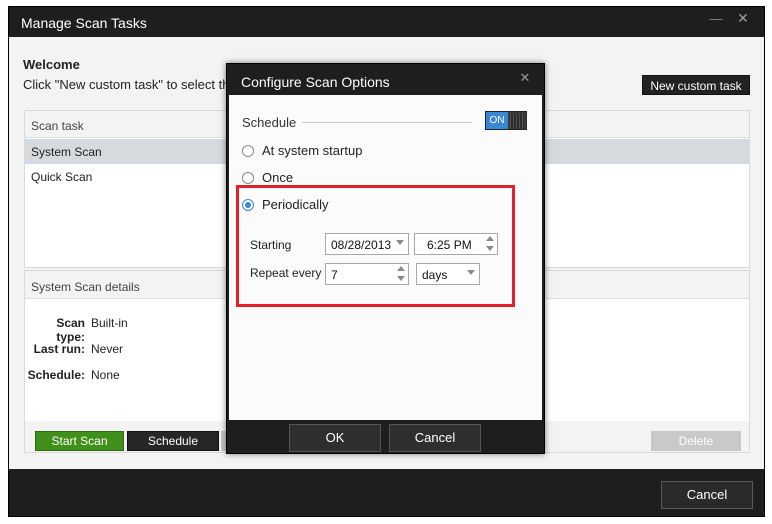 The width and height of the screenshot is (772, 524). What do you see at coordinates (334, 275) in the screenshot?
I see `repeat-value: 7` at bounding box center [334, 275].